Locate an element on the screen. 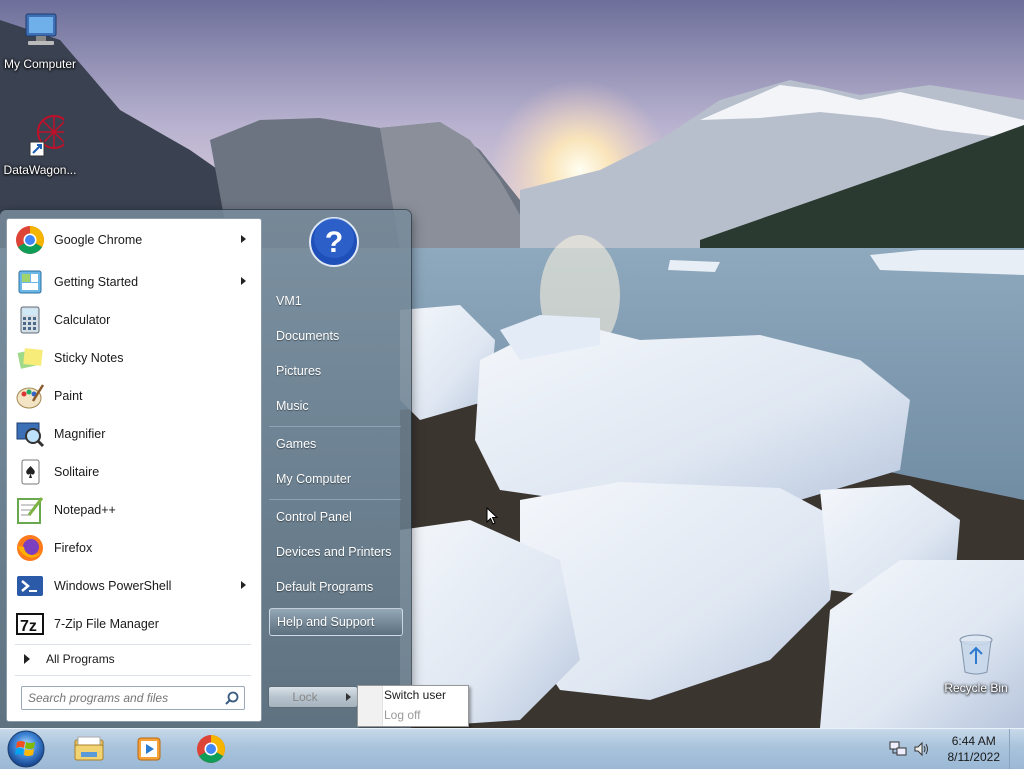  place-pictures: Pictures is located at coordinates (336, 371).